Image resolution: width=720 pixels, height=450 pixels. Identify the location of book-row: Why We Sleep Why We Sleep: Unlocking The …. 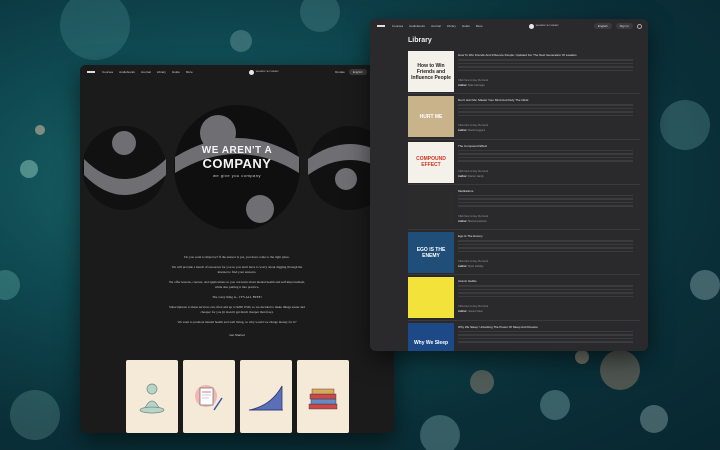
(524, 336).